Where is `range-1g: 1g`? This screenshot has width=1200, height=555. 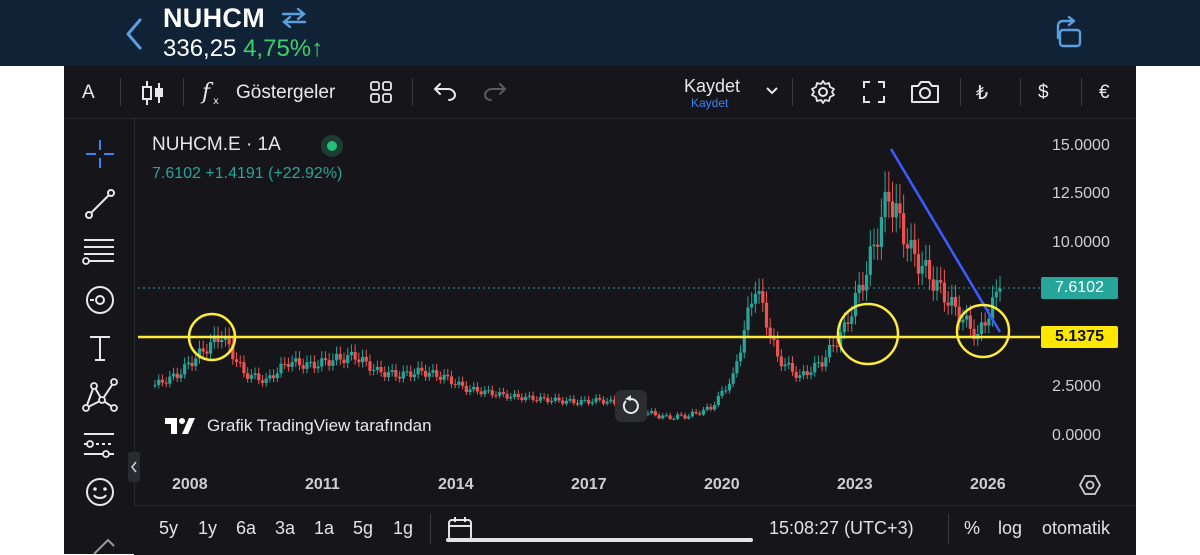
range-1g: 1g is located at coordinates (403, 528).